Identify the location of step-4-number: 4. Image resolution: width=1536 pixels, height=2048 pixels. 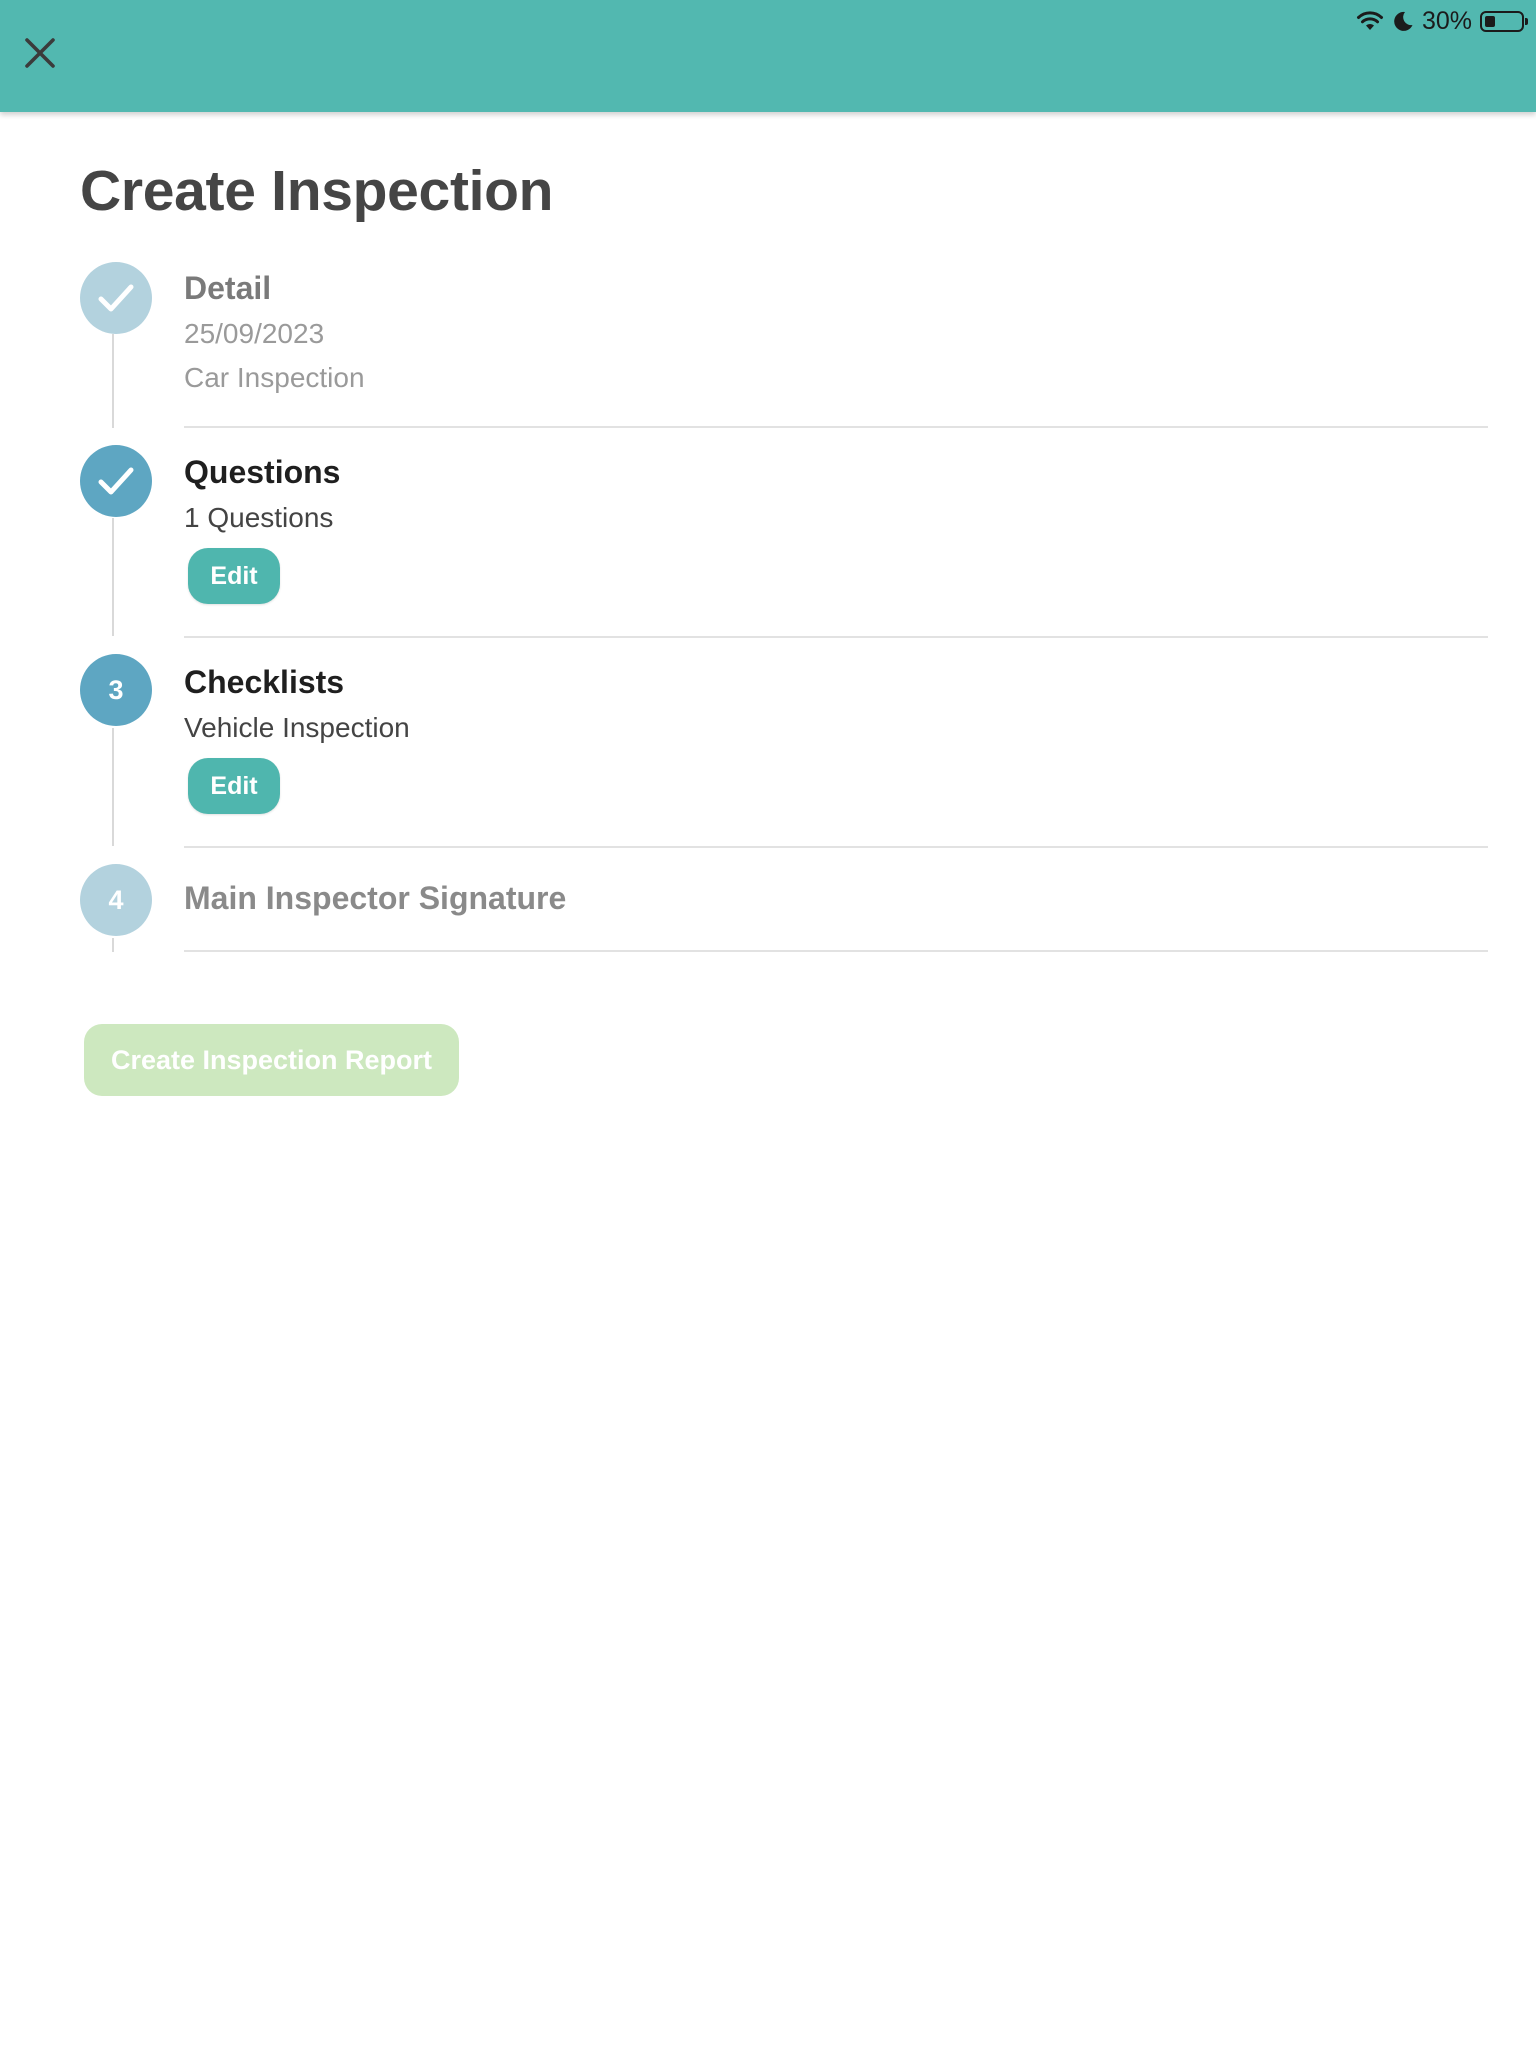
(116, 899).